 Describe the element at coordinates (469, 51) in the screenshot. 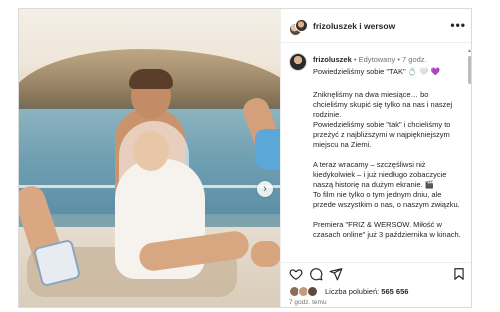

I see `scroll-up-icon: ▲` at that location.